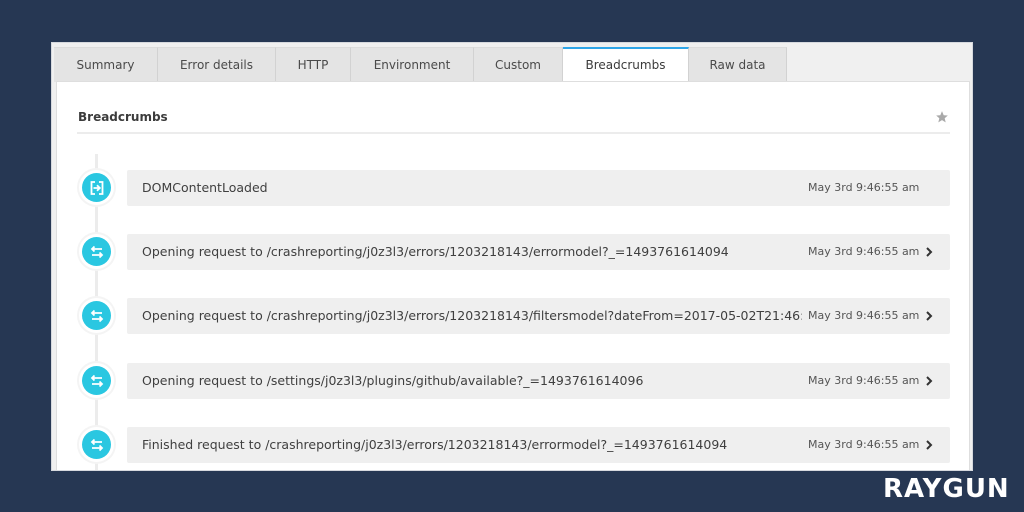 The height and width of the screenshot is (512, 1024). Describe the element at coordinates (942, 117) in the screenshot. I see `star-icon` at that location.